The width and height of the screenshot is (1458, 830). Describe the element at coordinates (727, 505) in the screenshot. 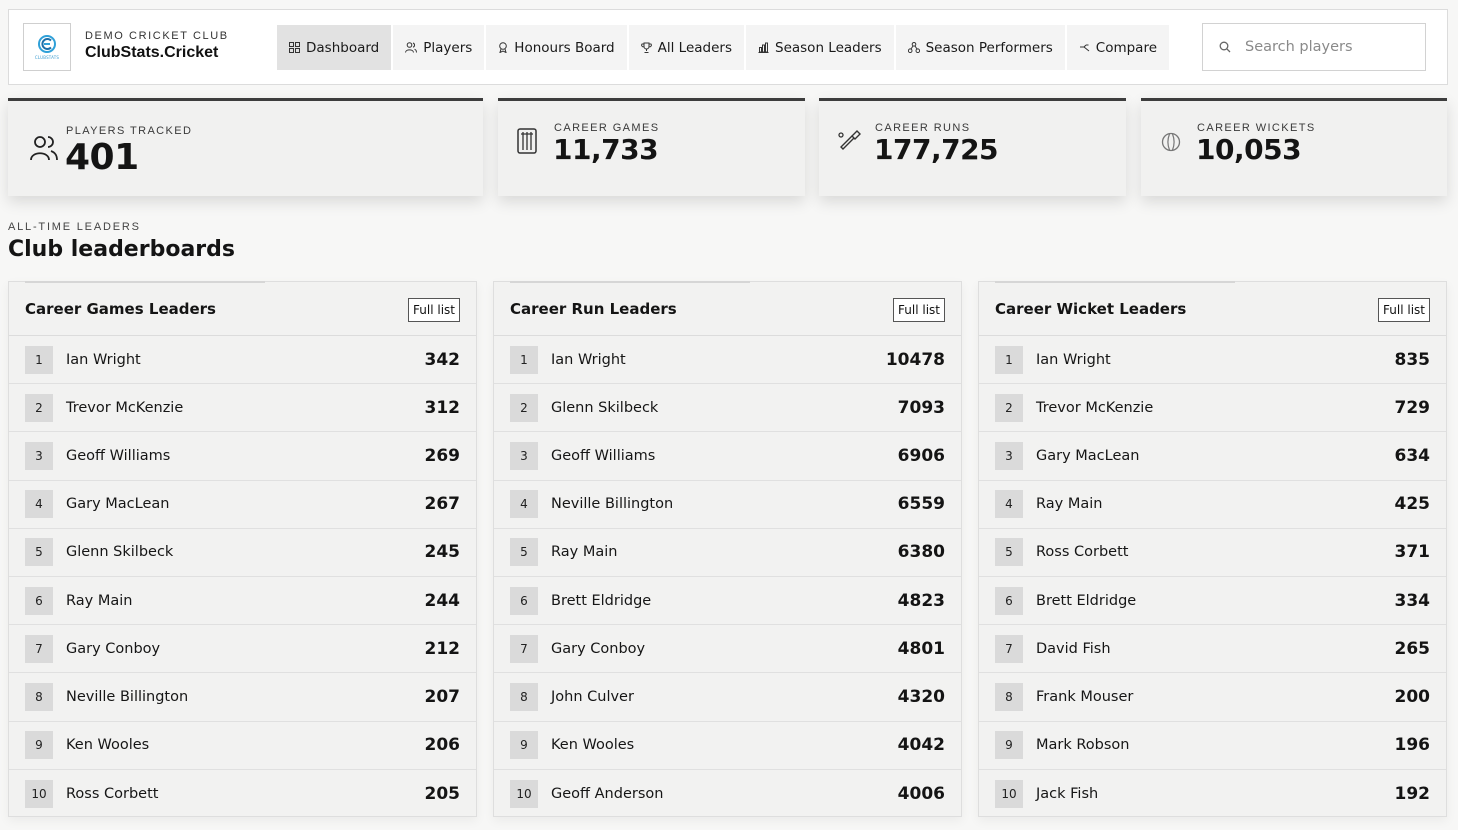

I see `table-row: 4 Neville Billington 6559` at that location.